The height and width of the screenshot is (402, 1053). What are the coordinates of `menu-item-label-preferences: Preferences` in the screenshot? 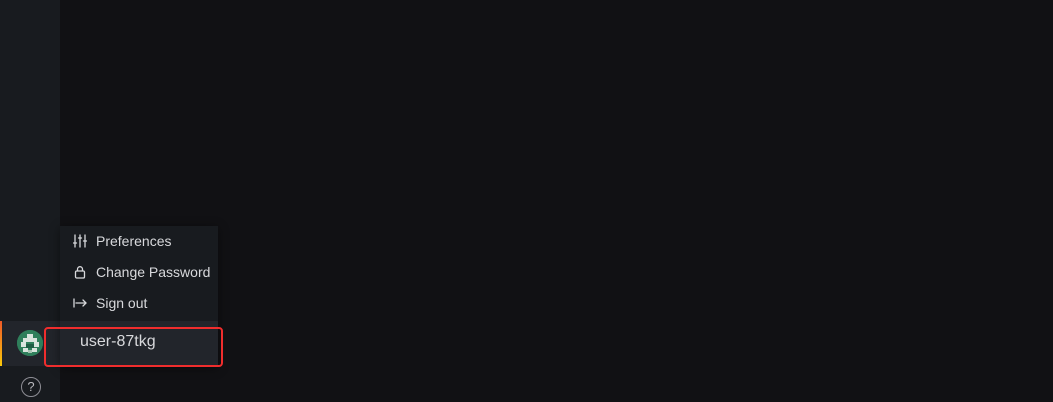 It's located at (134, 241).